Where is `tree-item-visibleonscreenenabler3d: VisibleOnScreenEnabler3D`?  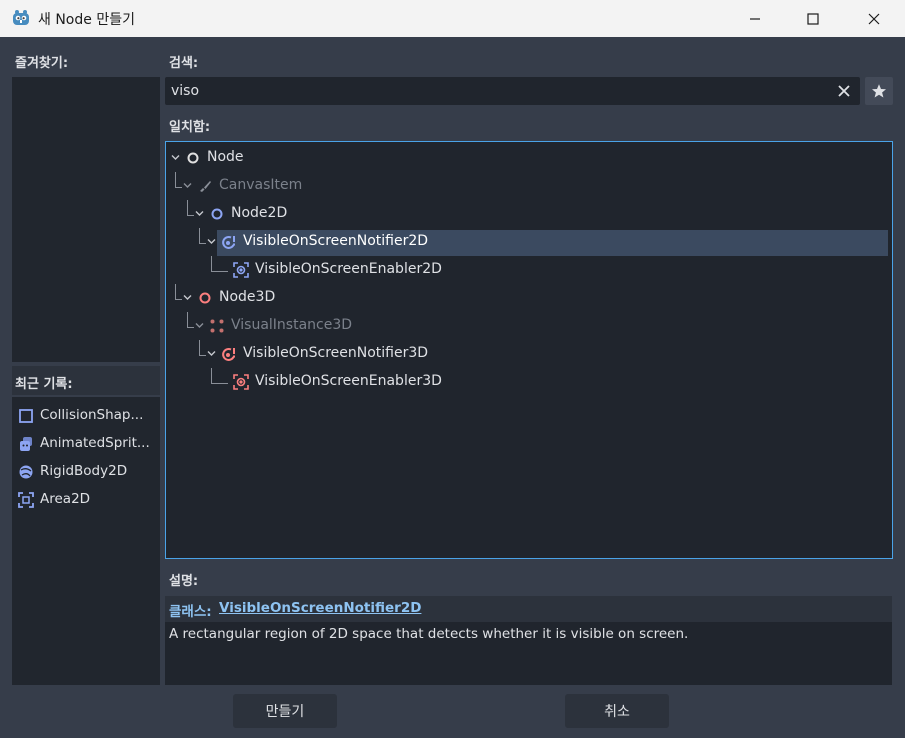 tree-item-visibleonscreenenabler3d: VisibleOnScreenEnabler3D is located at coordinates (527, 382).